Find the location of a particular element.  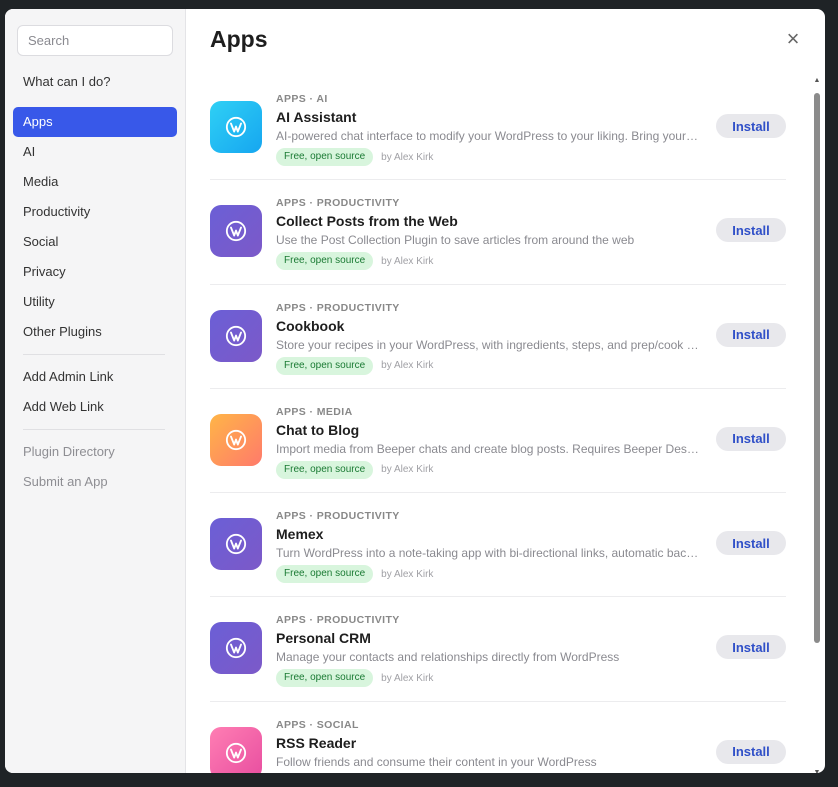

app-name: Chat to Blog is located at coordinates (488, 430).